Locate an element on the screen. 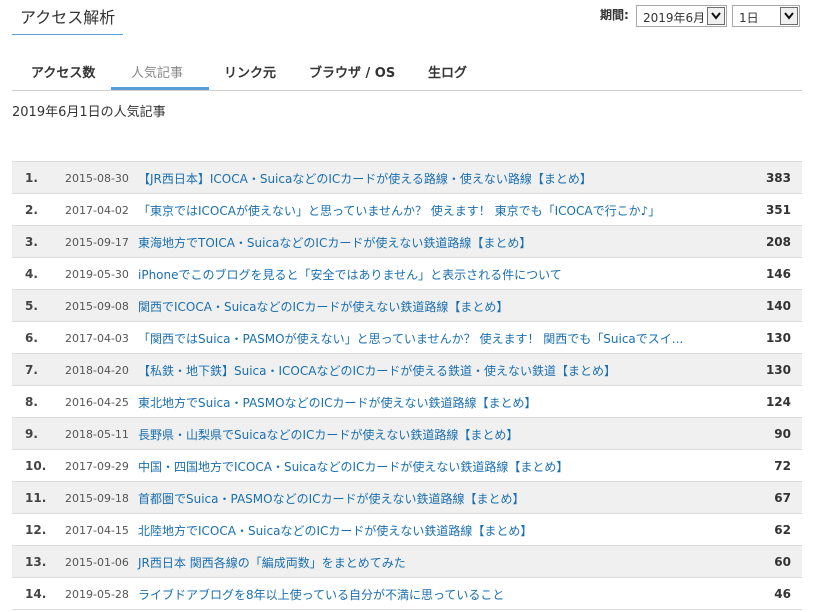 This screenshot has height=612, width=814. article-link: JR西日本 関西各線の「編成両数」をまとめてみた is located at coordinates (272, 562).